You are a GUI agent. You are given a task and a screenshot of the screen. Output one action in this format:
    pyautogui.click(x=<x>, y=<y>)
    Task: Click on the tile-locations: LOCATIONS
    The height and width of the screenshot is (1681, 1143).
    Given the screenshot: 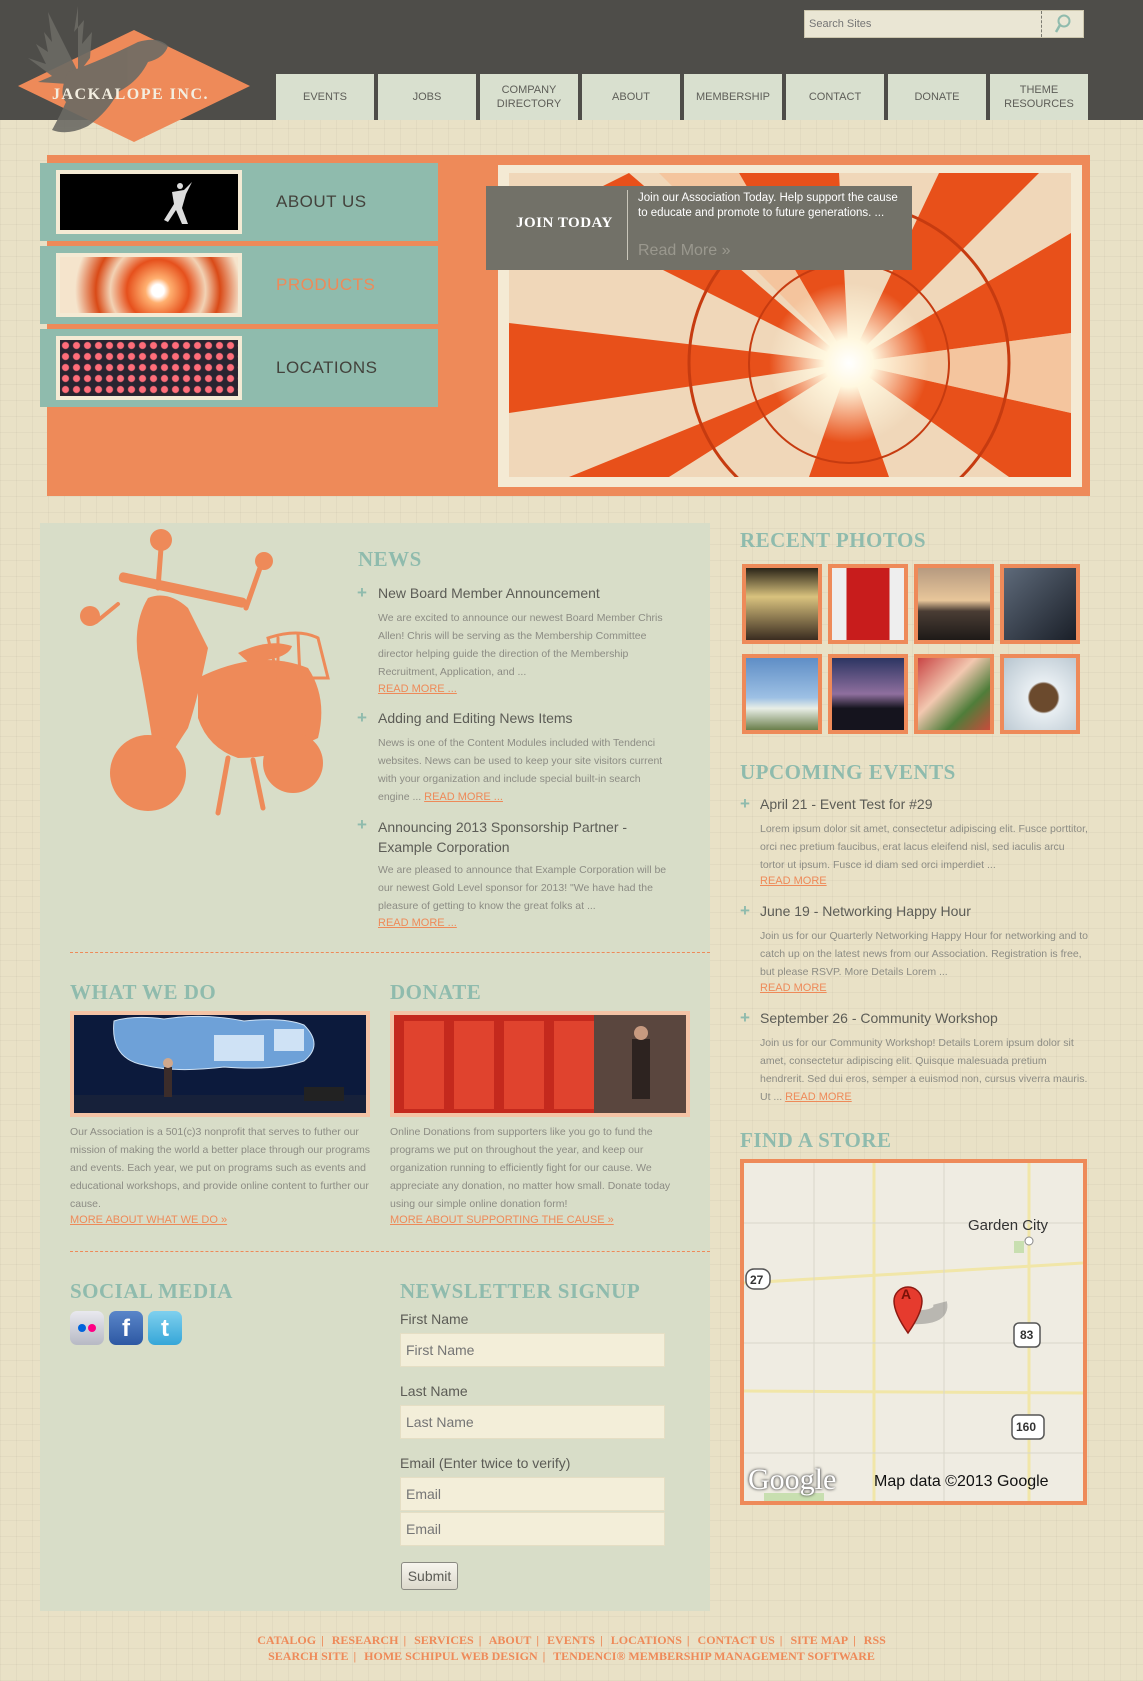 What is the action you would take?
    pyautogui.click(x=239, y=368)
    